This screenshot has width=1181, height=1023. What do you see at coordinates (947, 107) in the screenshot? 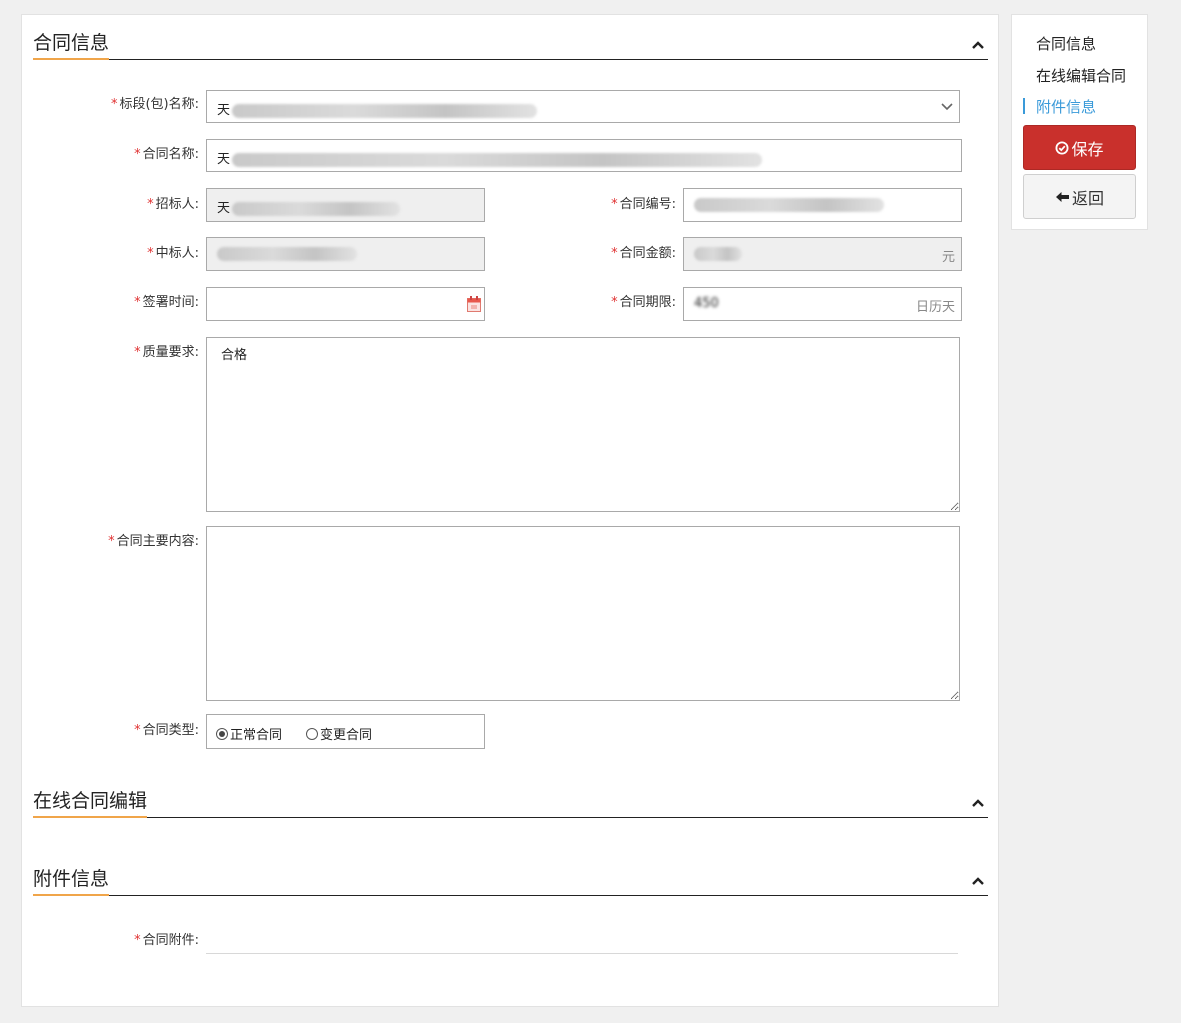
I see `chevron-down-icon` at bounding box center [947, 107].